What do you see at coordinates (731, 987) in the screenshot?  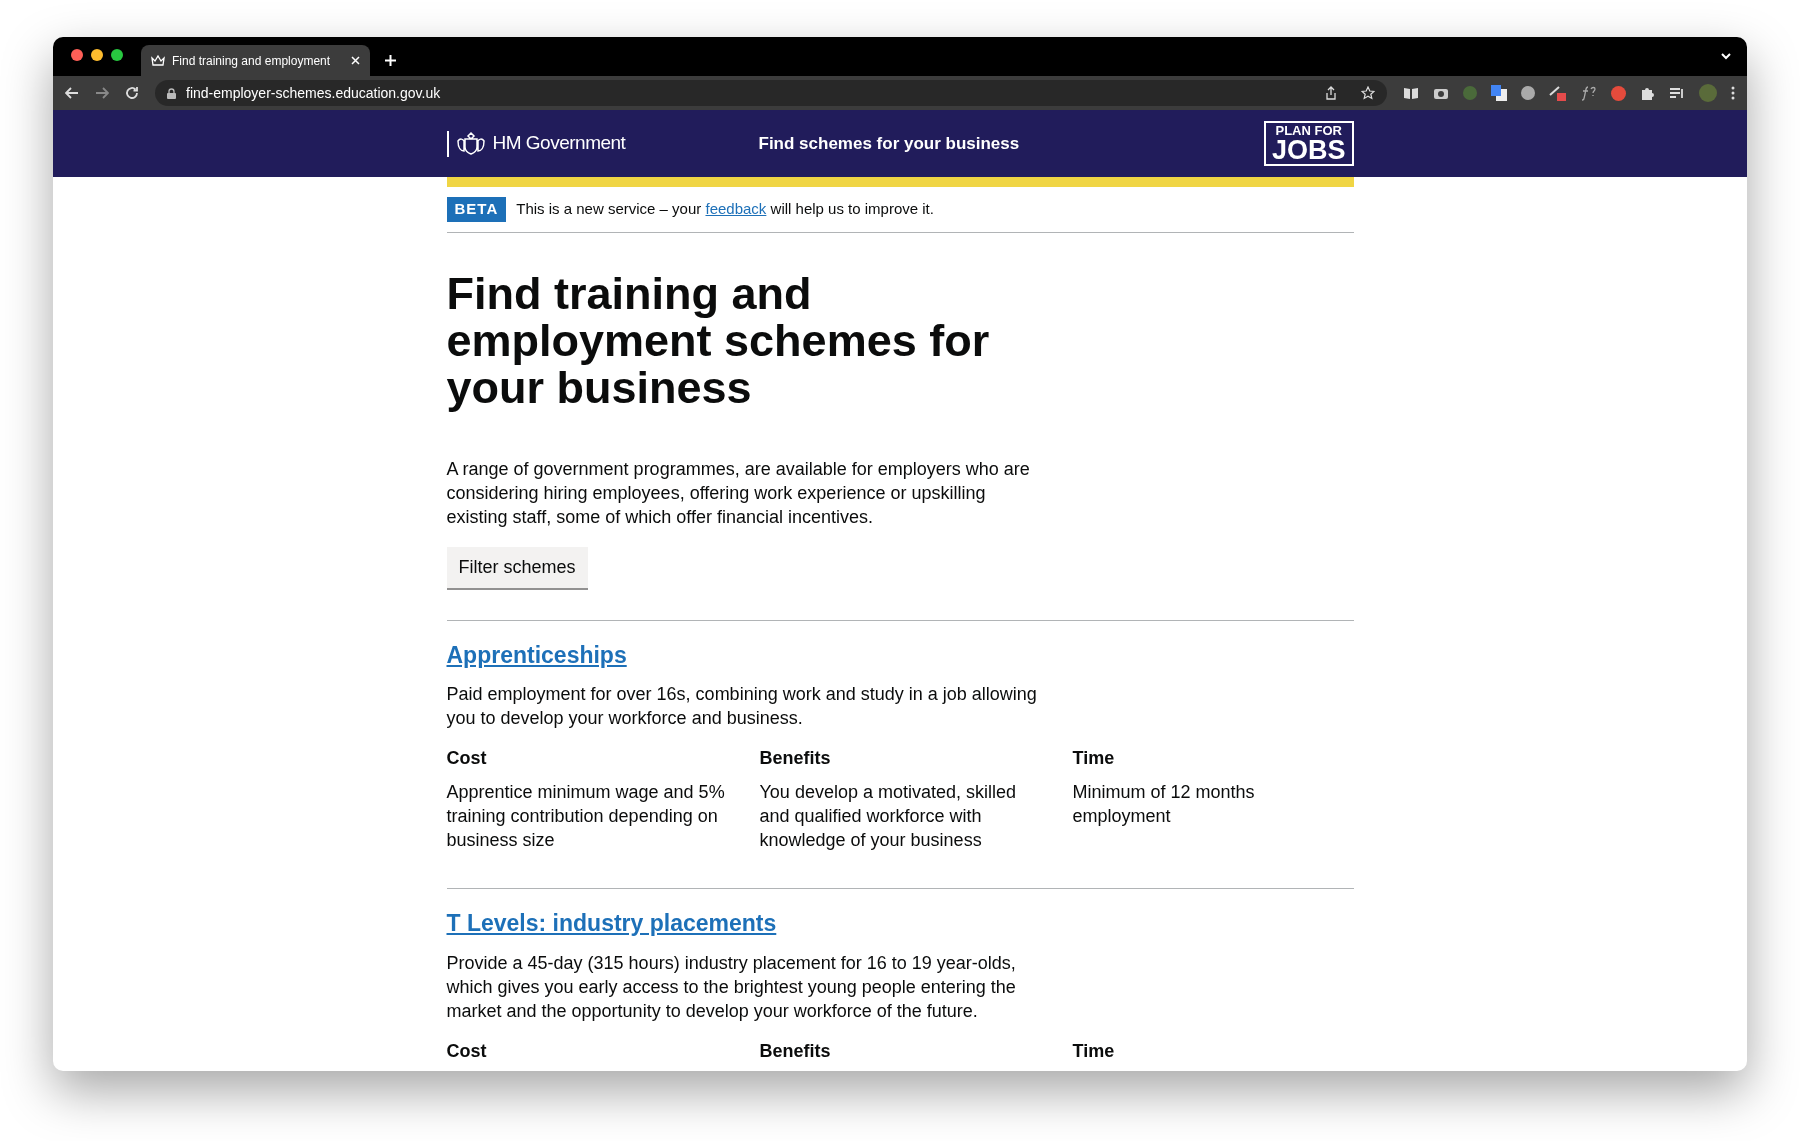 I see `scheme-description: Provide a 45-day (315 hours) industry placement for 16 to 19 year-olds, which gives you early access to the brightest young people entering the market and the opportunity to develop your workforce of the future.` at bounding box center [731, 987].